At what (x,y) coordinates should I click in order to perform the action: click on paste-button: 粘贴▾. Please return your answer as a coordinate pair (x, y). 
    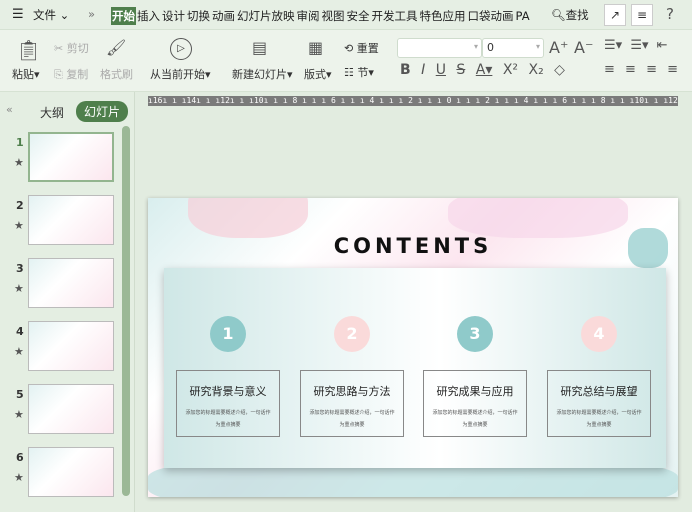
    Looking at the image, I should click on (26, 74).